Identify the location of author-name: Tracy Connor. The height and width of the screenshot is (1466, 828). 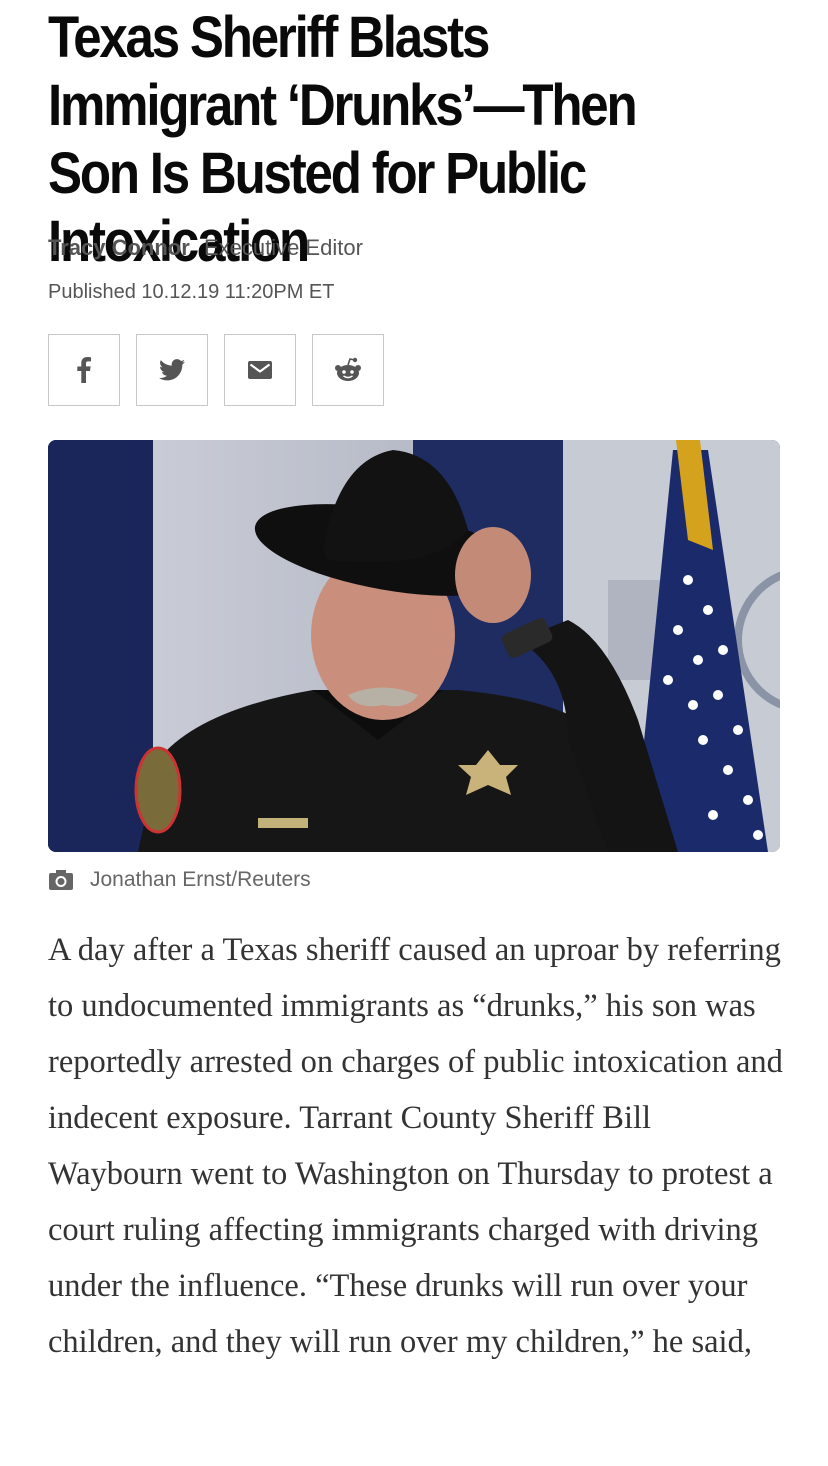
(119, 247).